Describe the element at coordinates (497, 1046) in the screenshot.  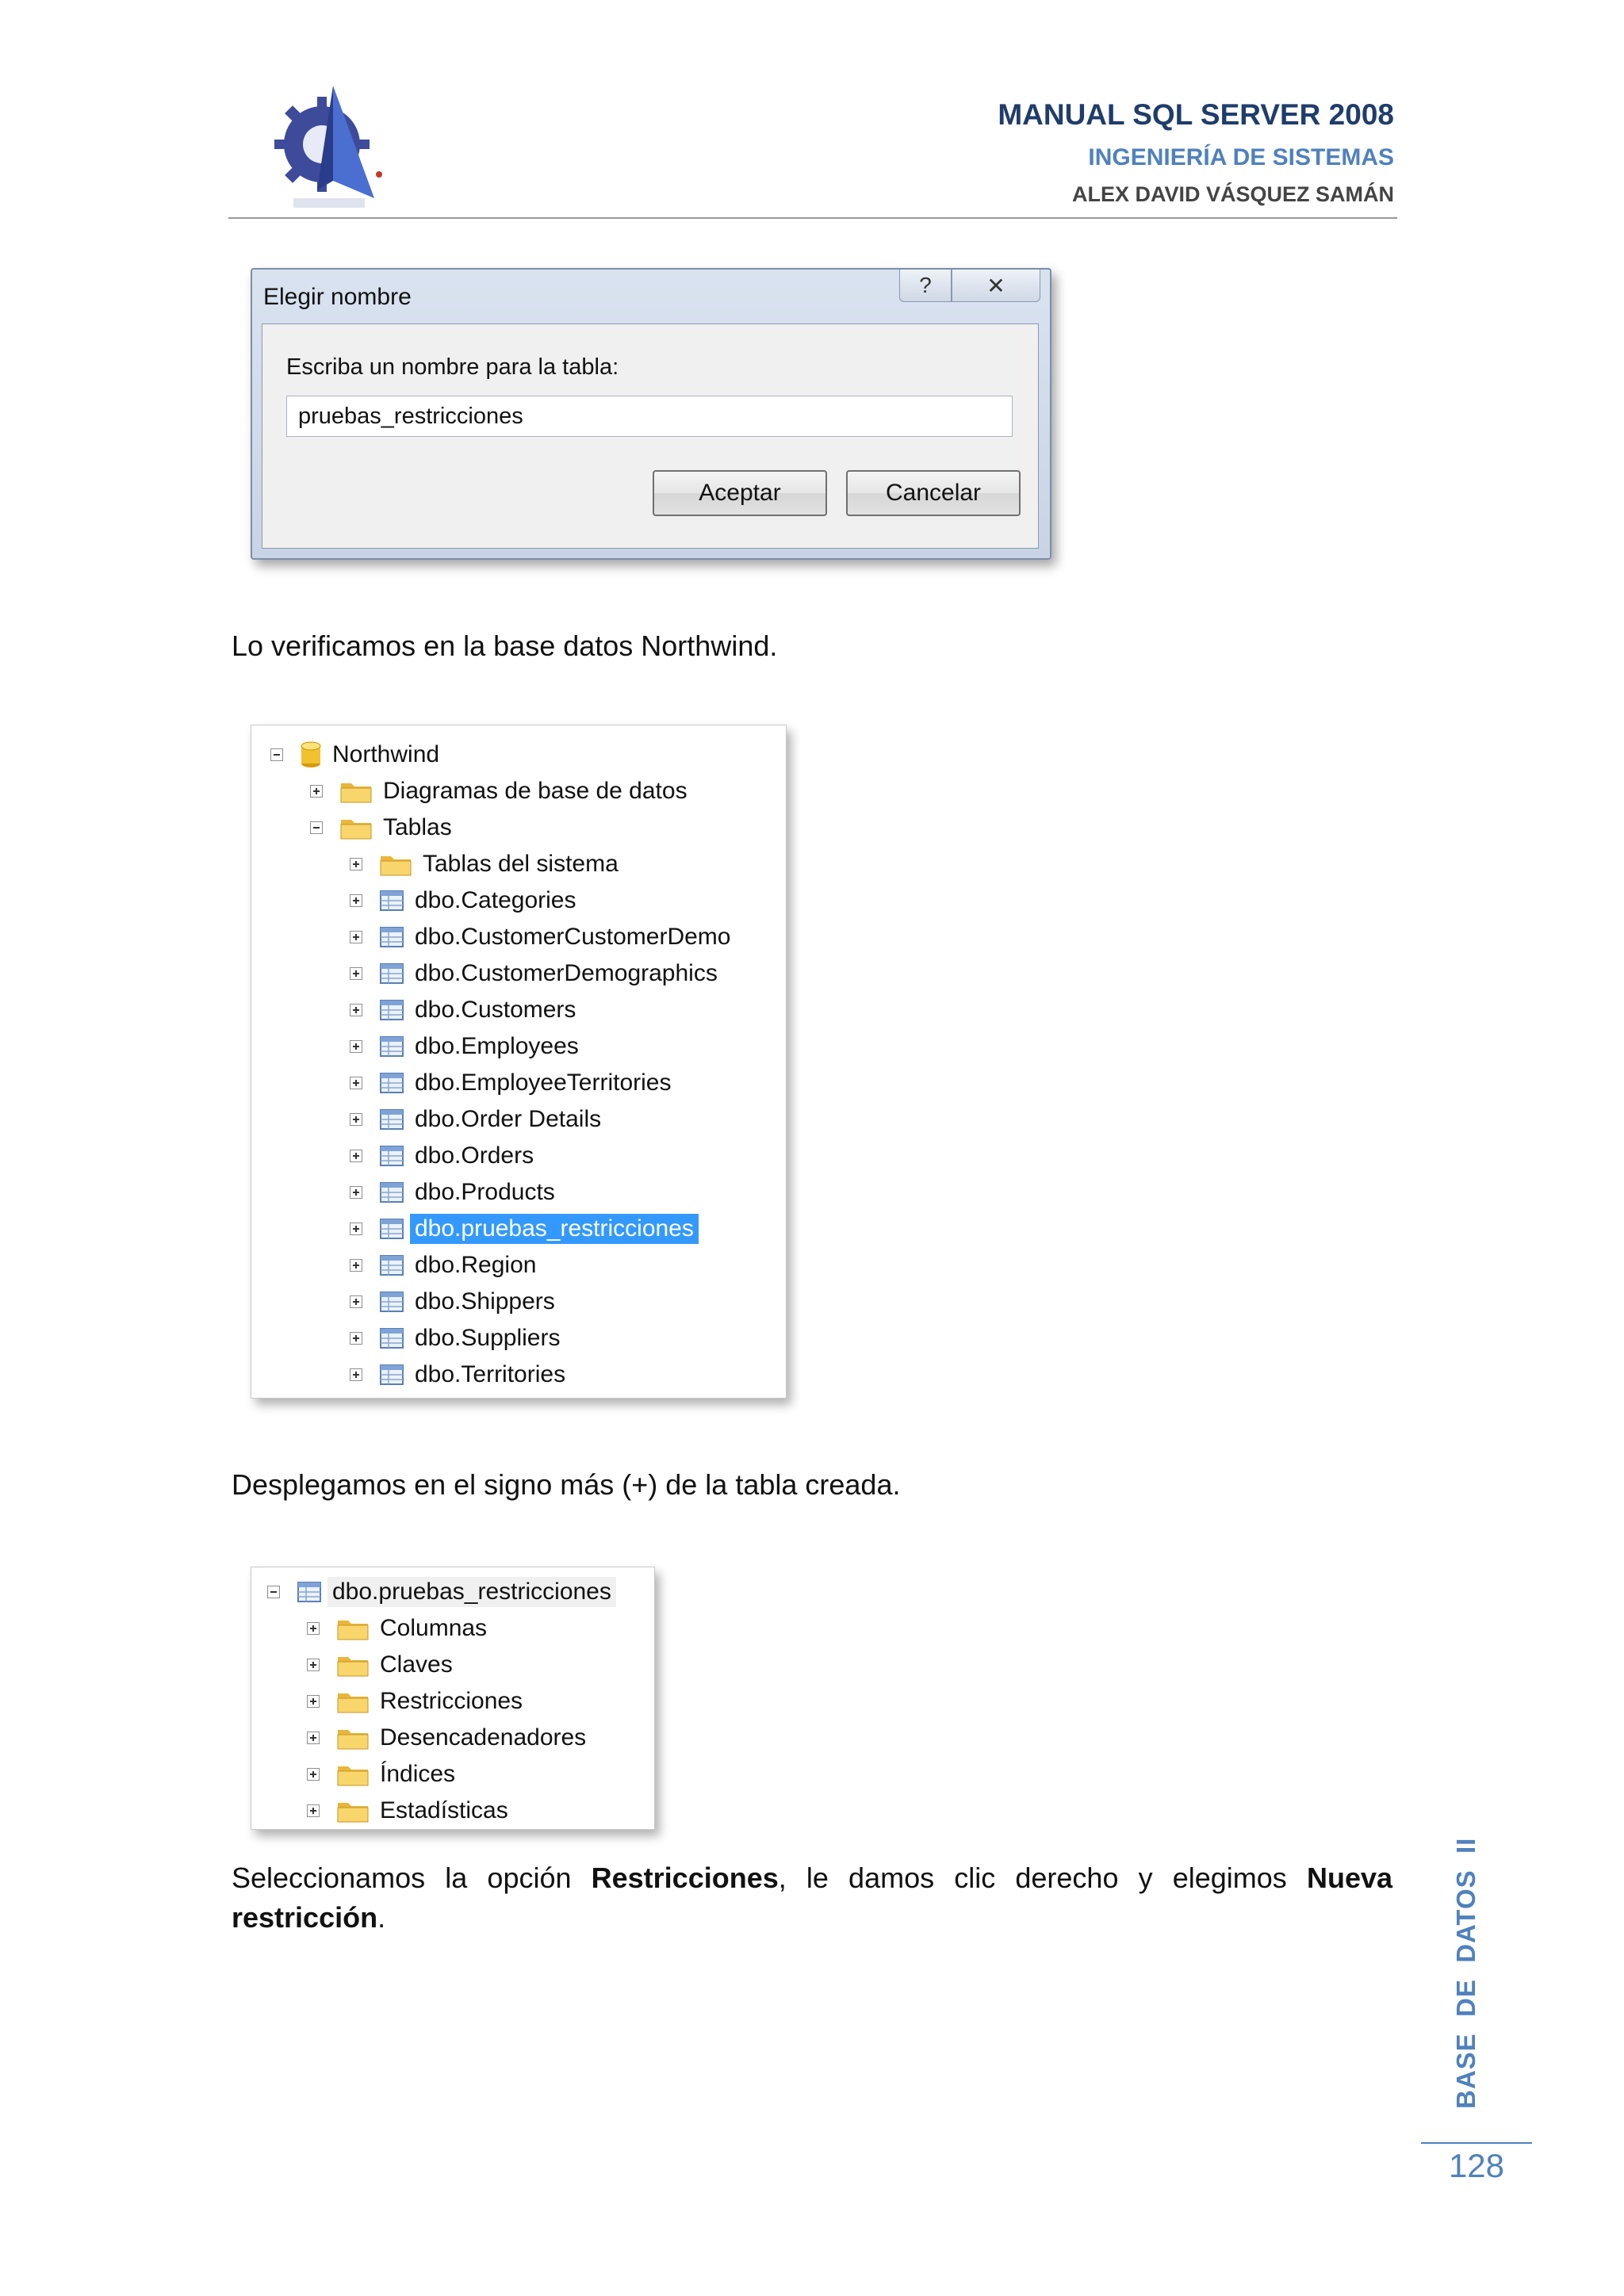
I see `tree-label: dbo.Employees` at that location.